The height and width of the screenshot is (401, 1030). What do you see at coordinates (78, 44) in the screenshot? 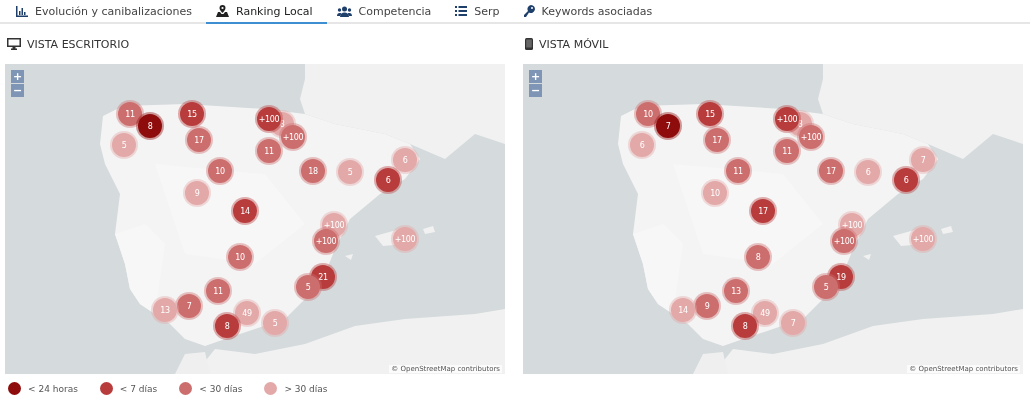
I see `panel-title: VISTA ESCRITORIO` at bounding box center [78, 44].